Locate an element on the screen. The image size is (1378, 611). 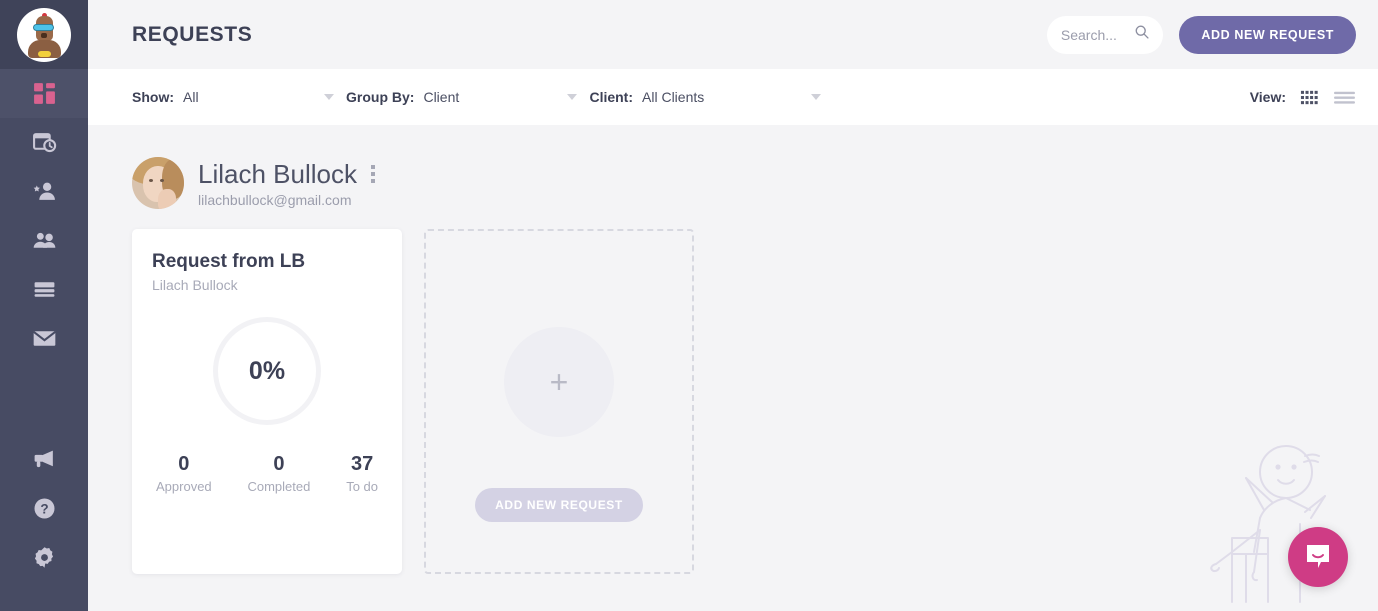
layers-list-icon is located at coordinates (44, 289).